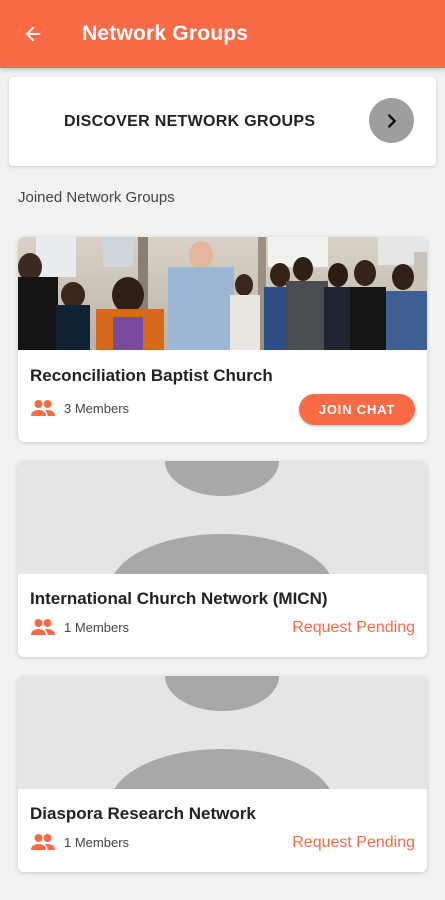 The height and width of the screenshot is (900, 445). I want to click on chevron-right-icon, so click(391, 120).